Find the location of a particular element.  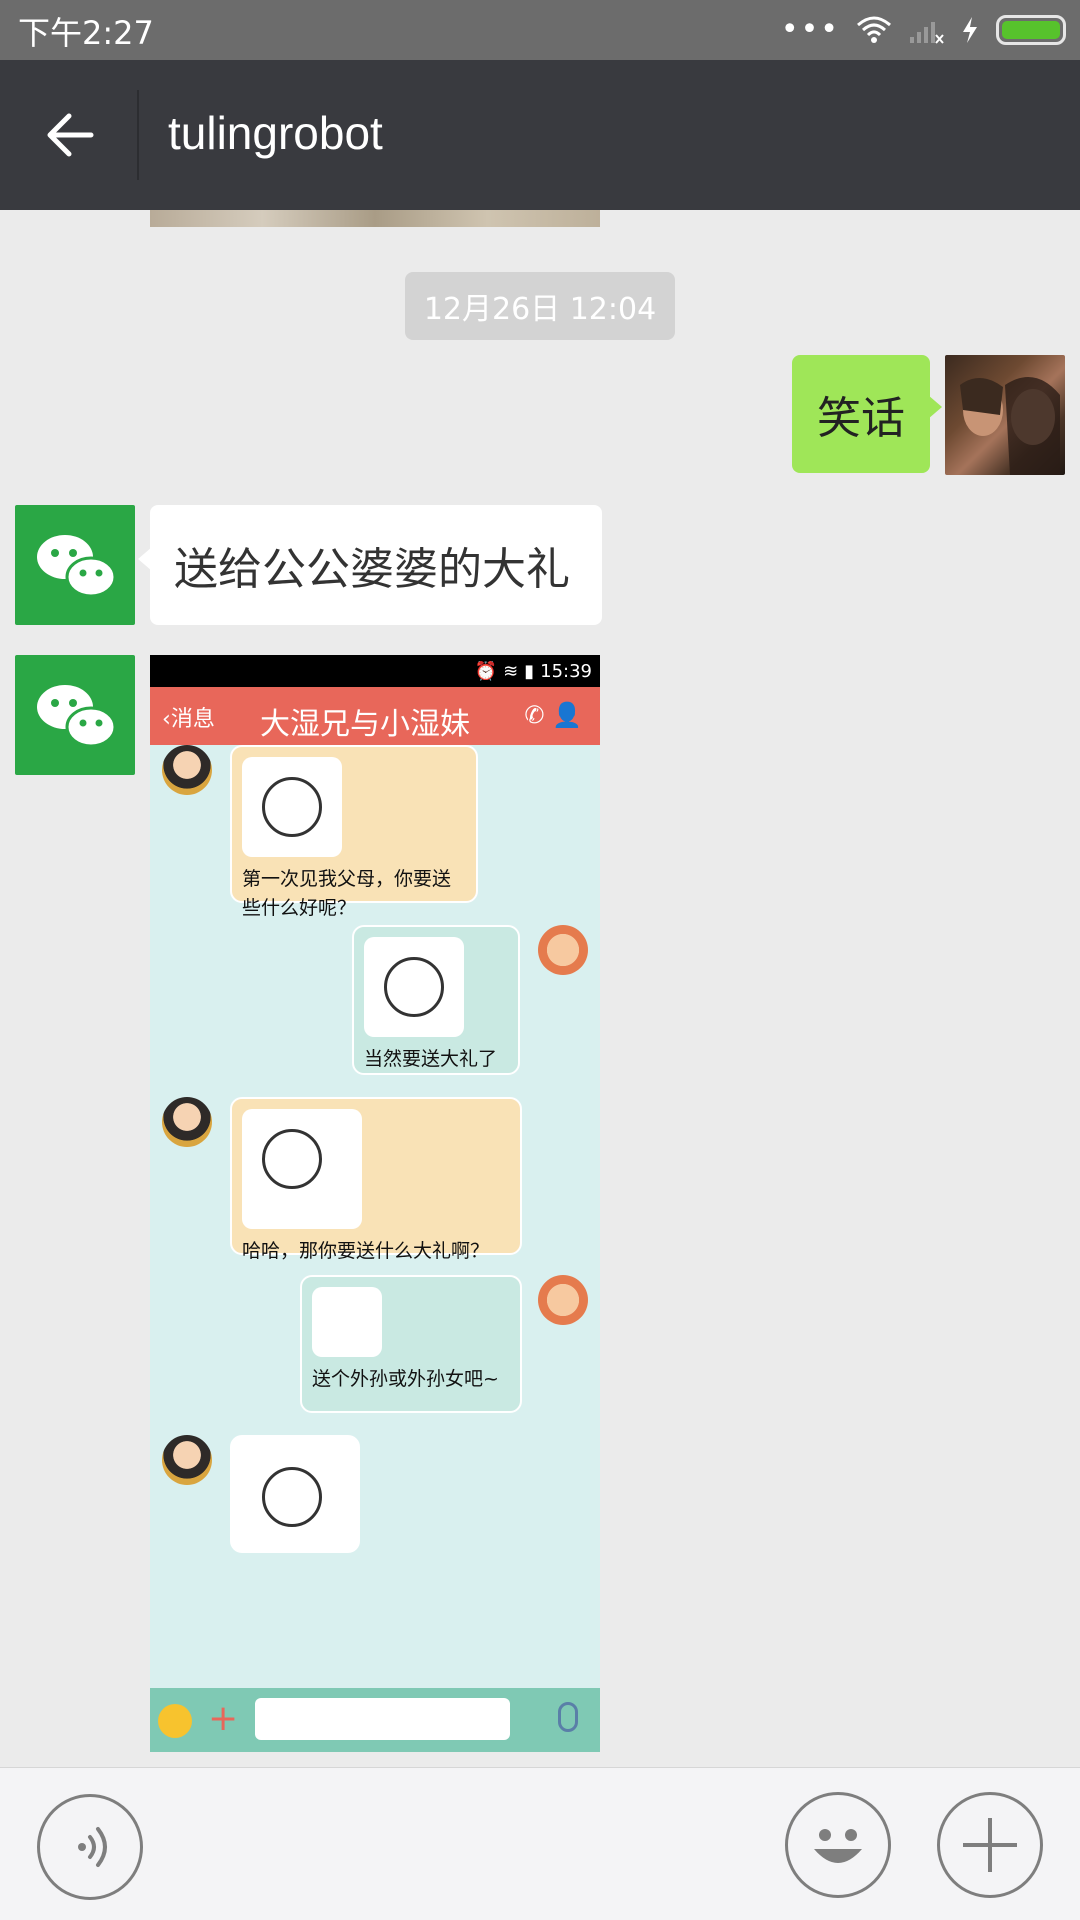

status-bar: 下午2:27 ••• is located at coordinates (540, 30).